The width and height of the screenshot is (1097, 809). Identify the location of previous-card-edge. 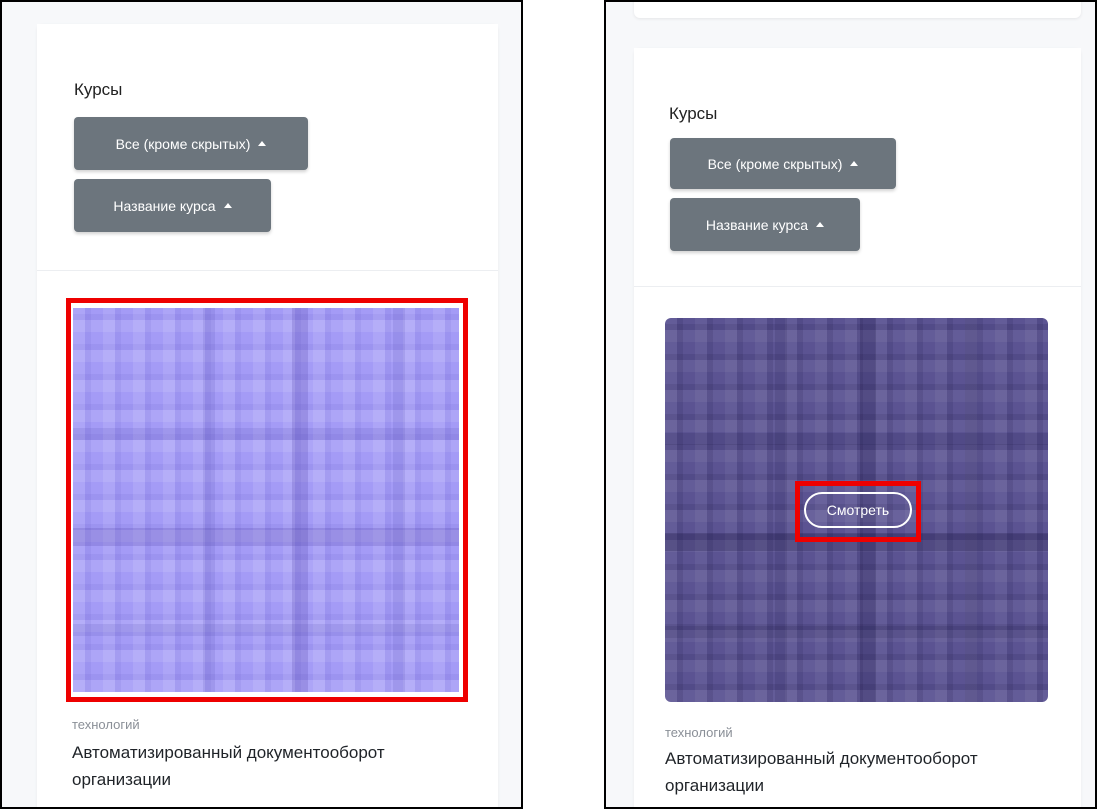
(857, 10).